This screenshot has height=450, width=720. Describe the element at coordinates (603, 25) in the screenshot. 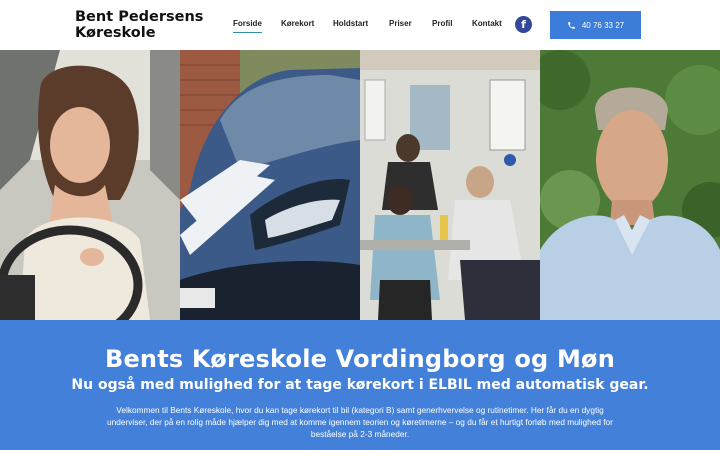

I see `phone-number: 40 76 33 27` at that location.